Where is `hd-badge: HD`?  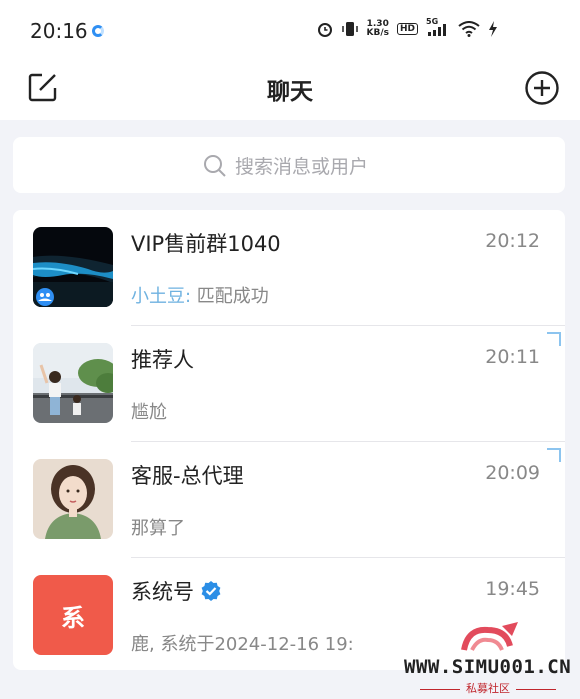
hd-badge: HD is located at coordinates (407, 29).